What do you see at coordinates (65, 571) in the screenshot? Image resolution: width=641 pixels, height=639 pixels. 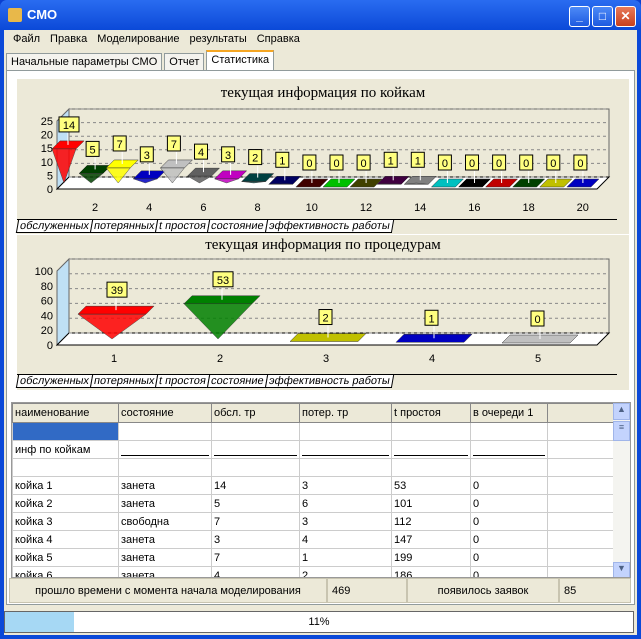 I see `table-cell: койка 6` at bounding box center [65, 571].